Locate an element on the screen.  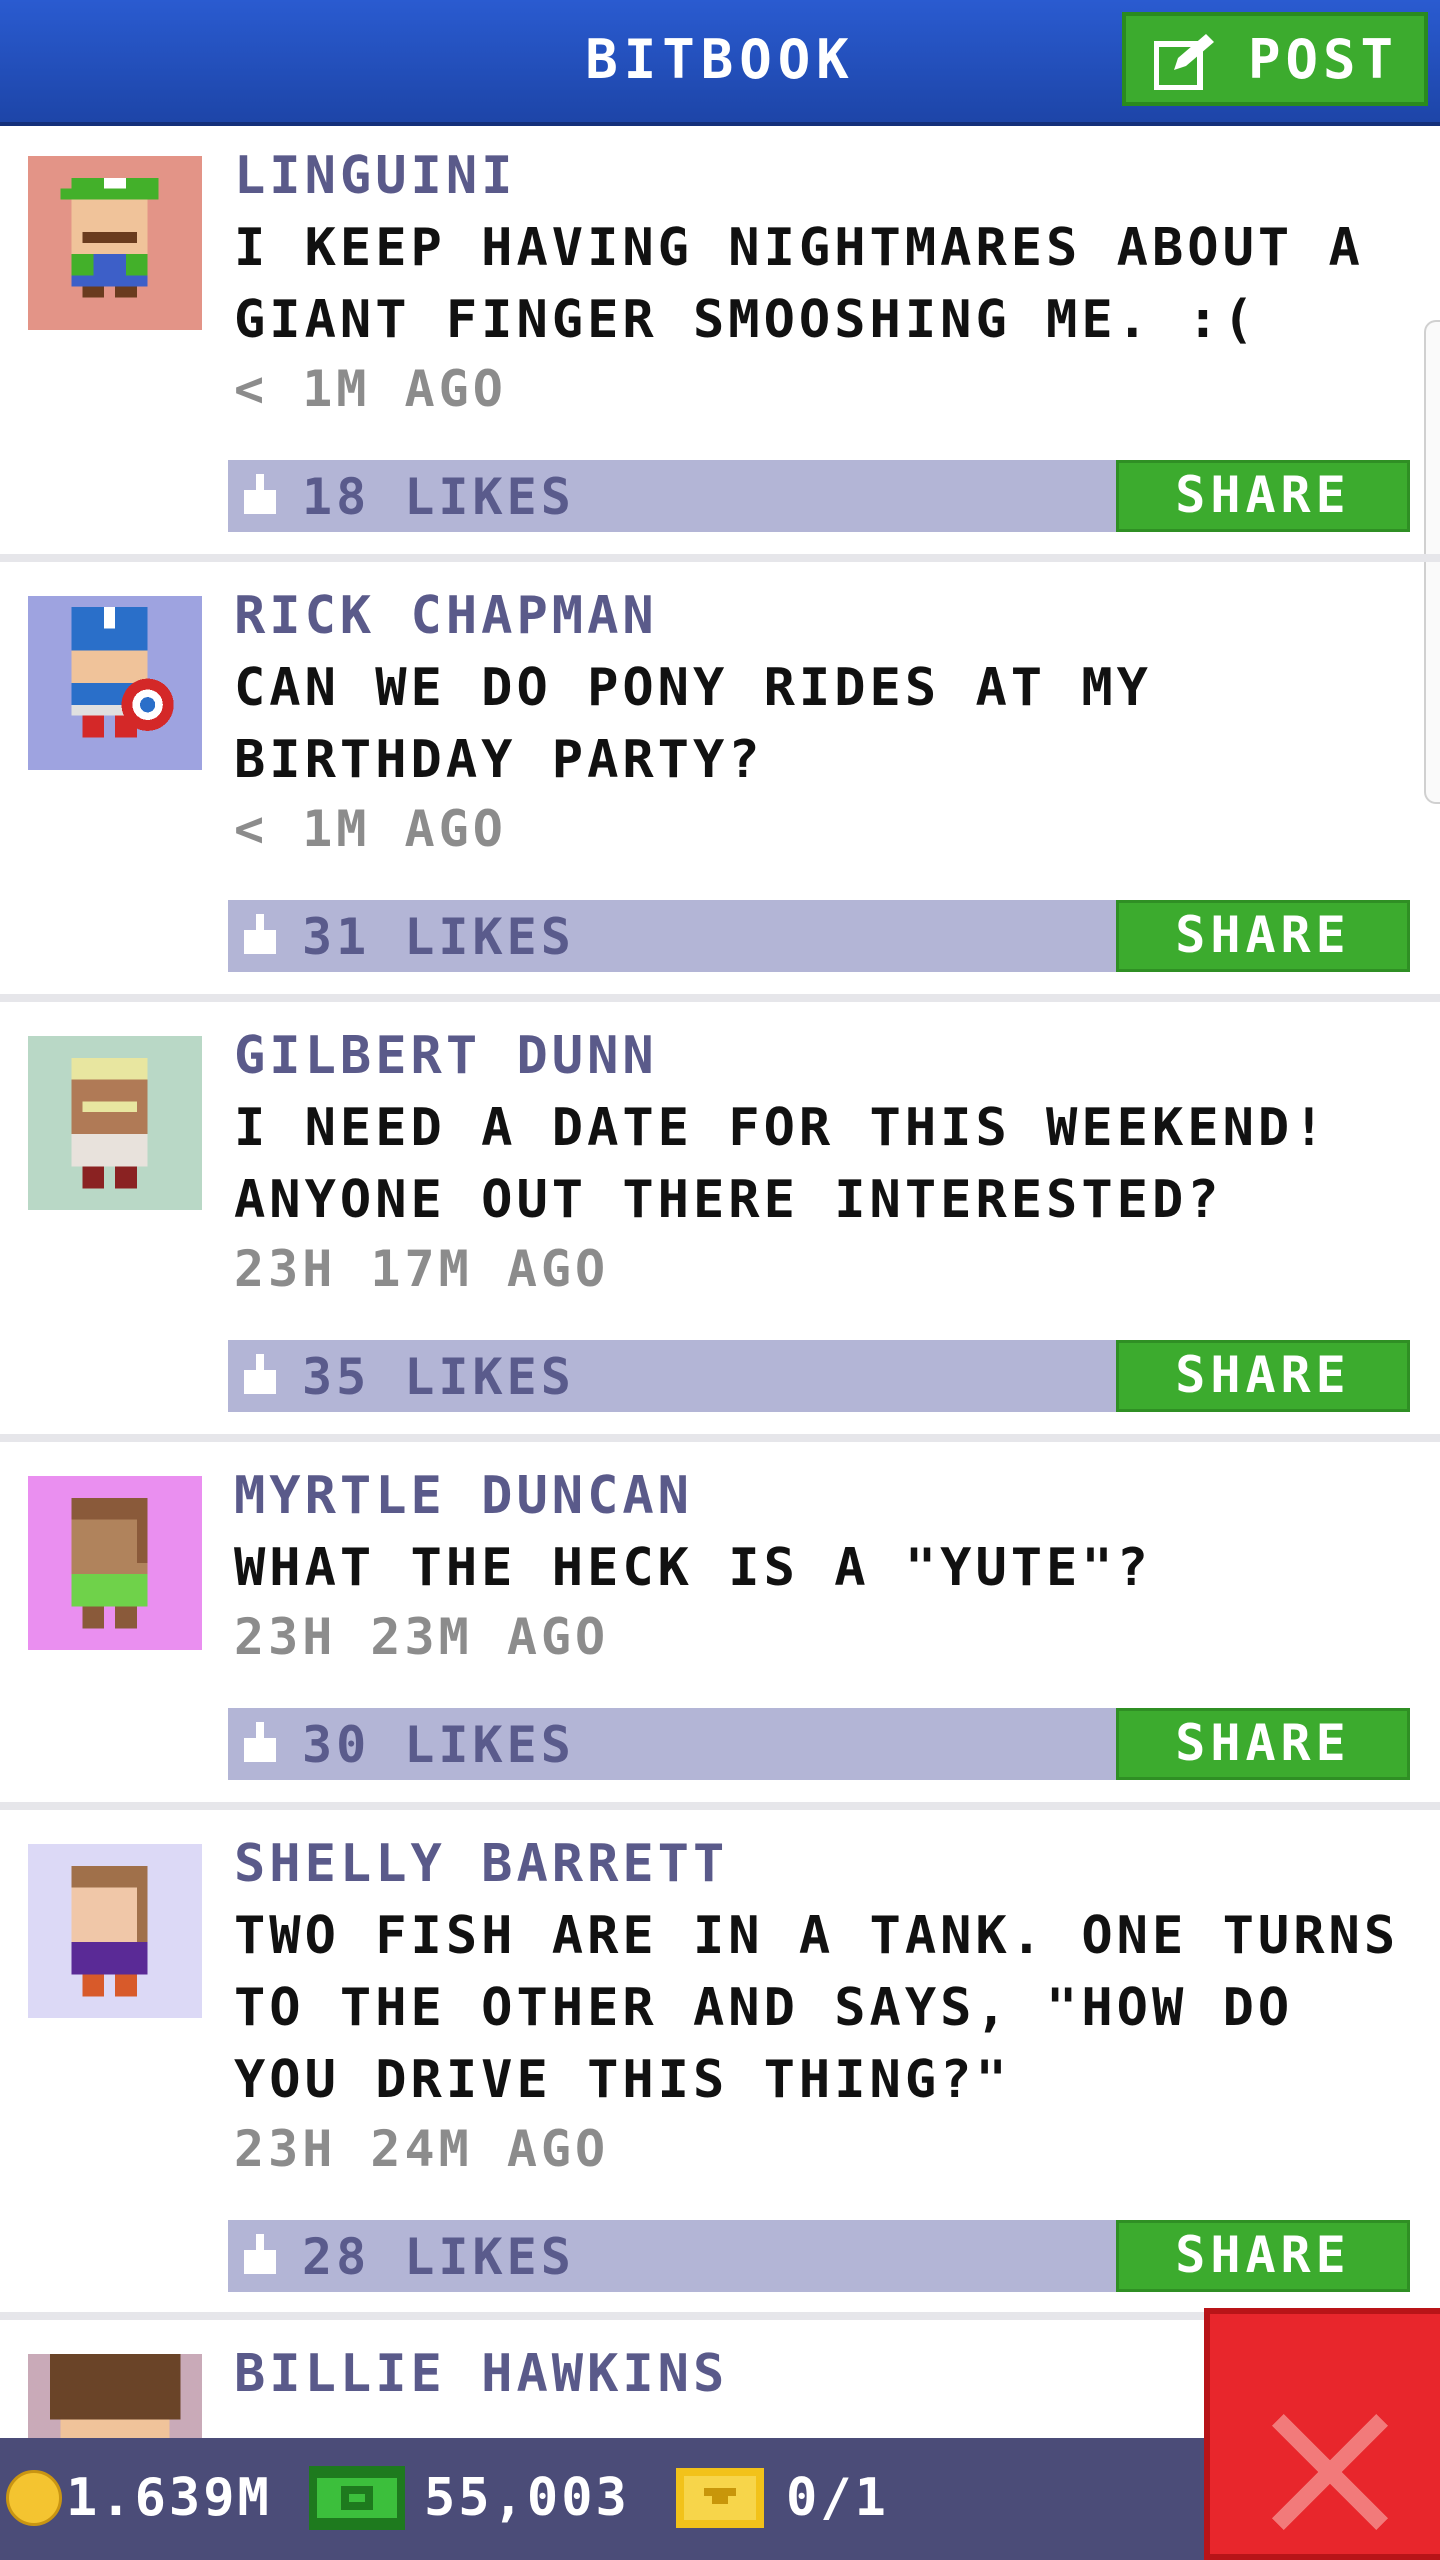
coin-icon is located at coordinates (34, 2498).